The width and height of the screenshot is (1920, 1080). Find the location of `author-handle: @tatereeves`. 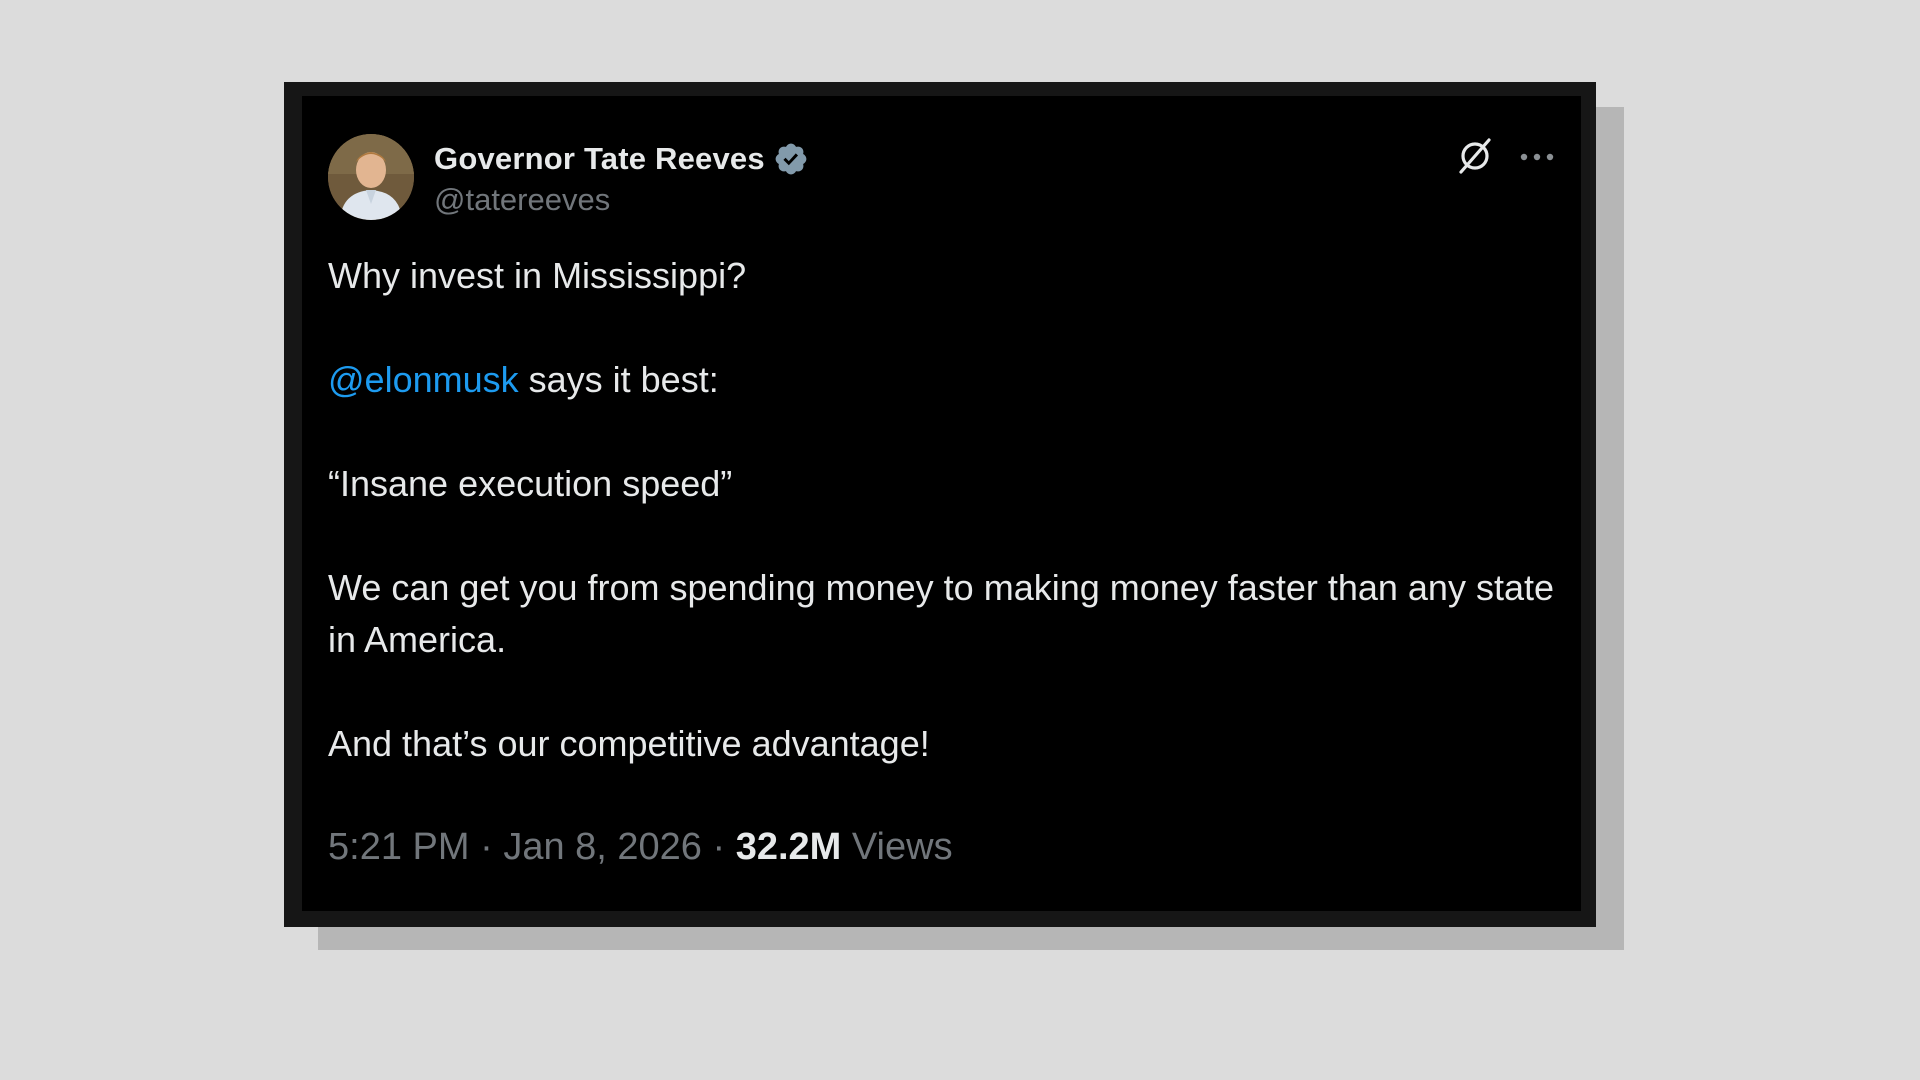

author-handle: @tatereeves is located at coordinates (621, 200).